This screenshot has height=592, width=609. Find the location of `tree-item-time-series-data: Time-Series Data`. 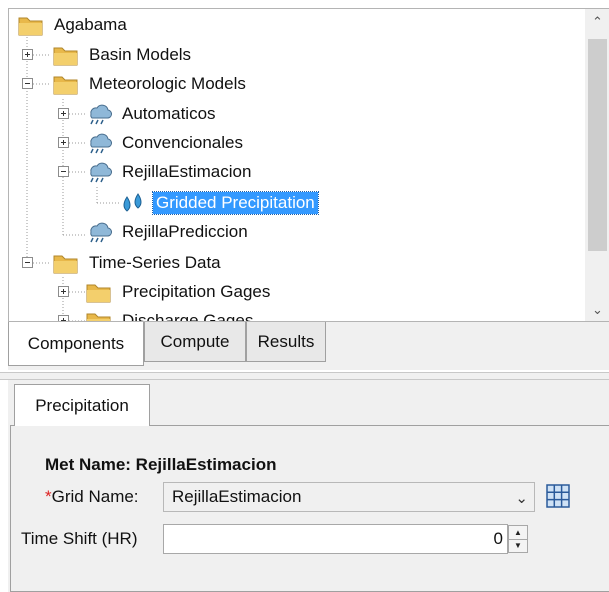

tree-item-time-series-data: Time-Series Data is located at coordinates (138, 263).